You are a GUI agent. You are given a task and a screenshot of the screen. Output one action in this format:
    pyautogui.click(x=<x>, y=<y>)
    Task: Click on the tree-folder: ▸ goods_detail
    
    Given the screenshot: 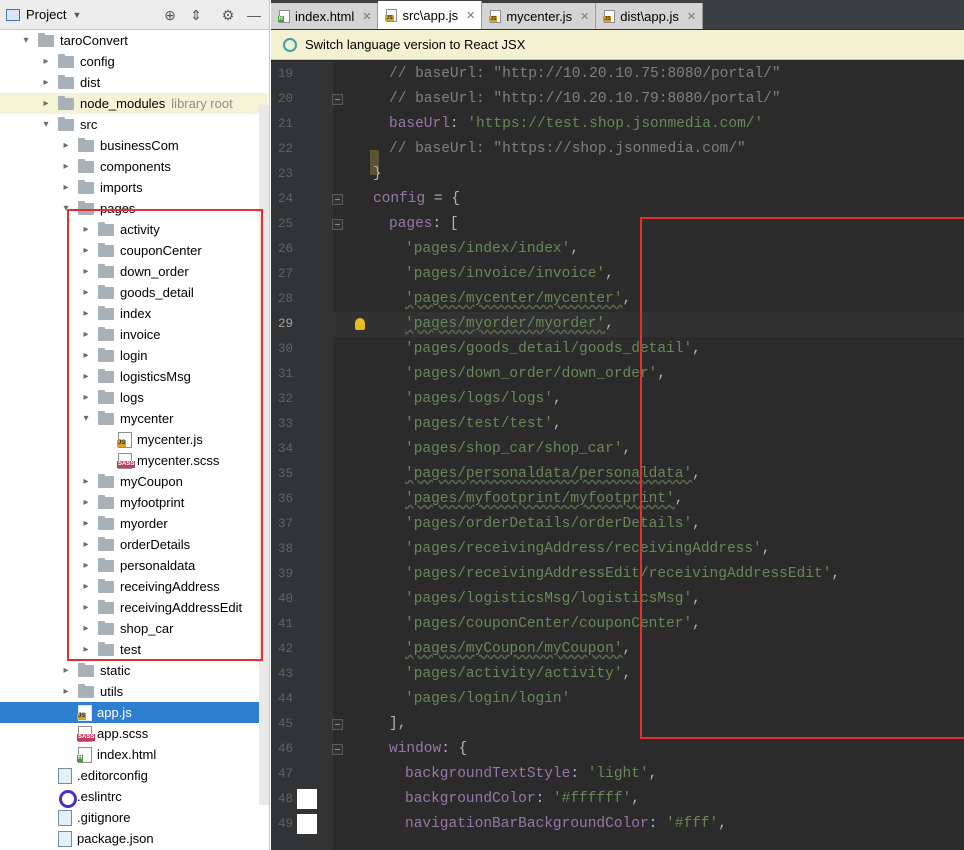 What is the action you would take?
    pyautogui.click(x=134, y=292)
    